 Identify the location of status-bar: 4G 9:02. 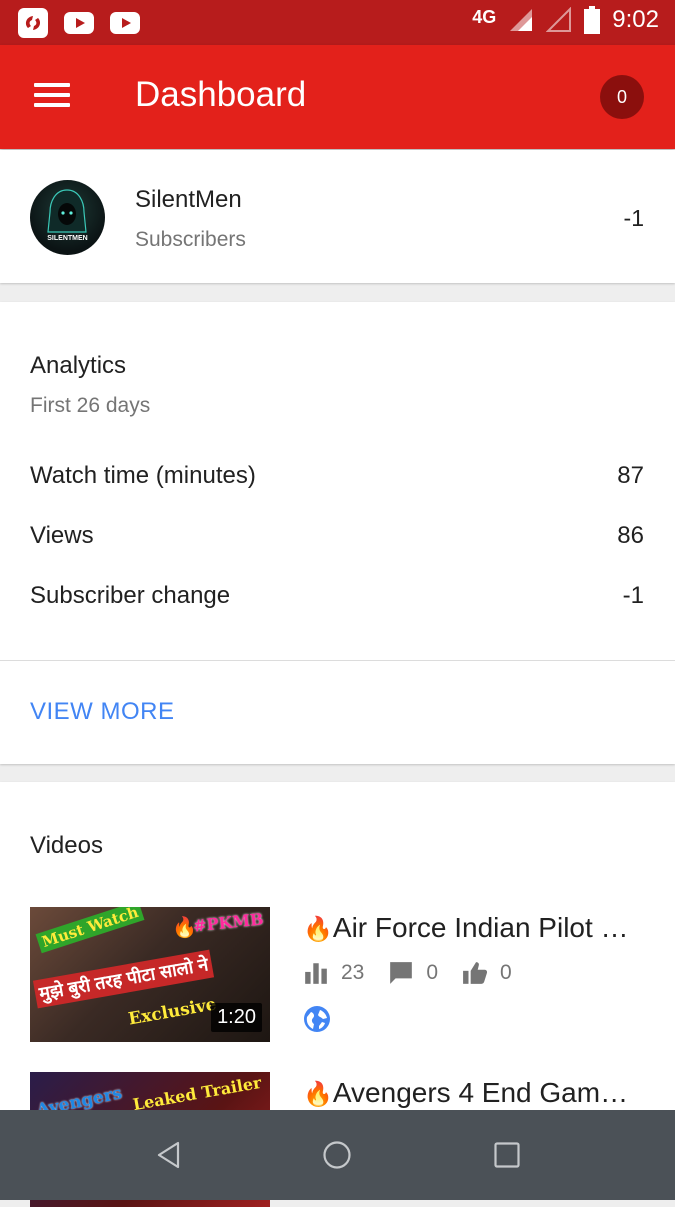
(337, 22).